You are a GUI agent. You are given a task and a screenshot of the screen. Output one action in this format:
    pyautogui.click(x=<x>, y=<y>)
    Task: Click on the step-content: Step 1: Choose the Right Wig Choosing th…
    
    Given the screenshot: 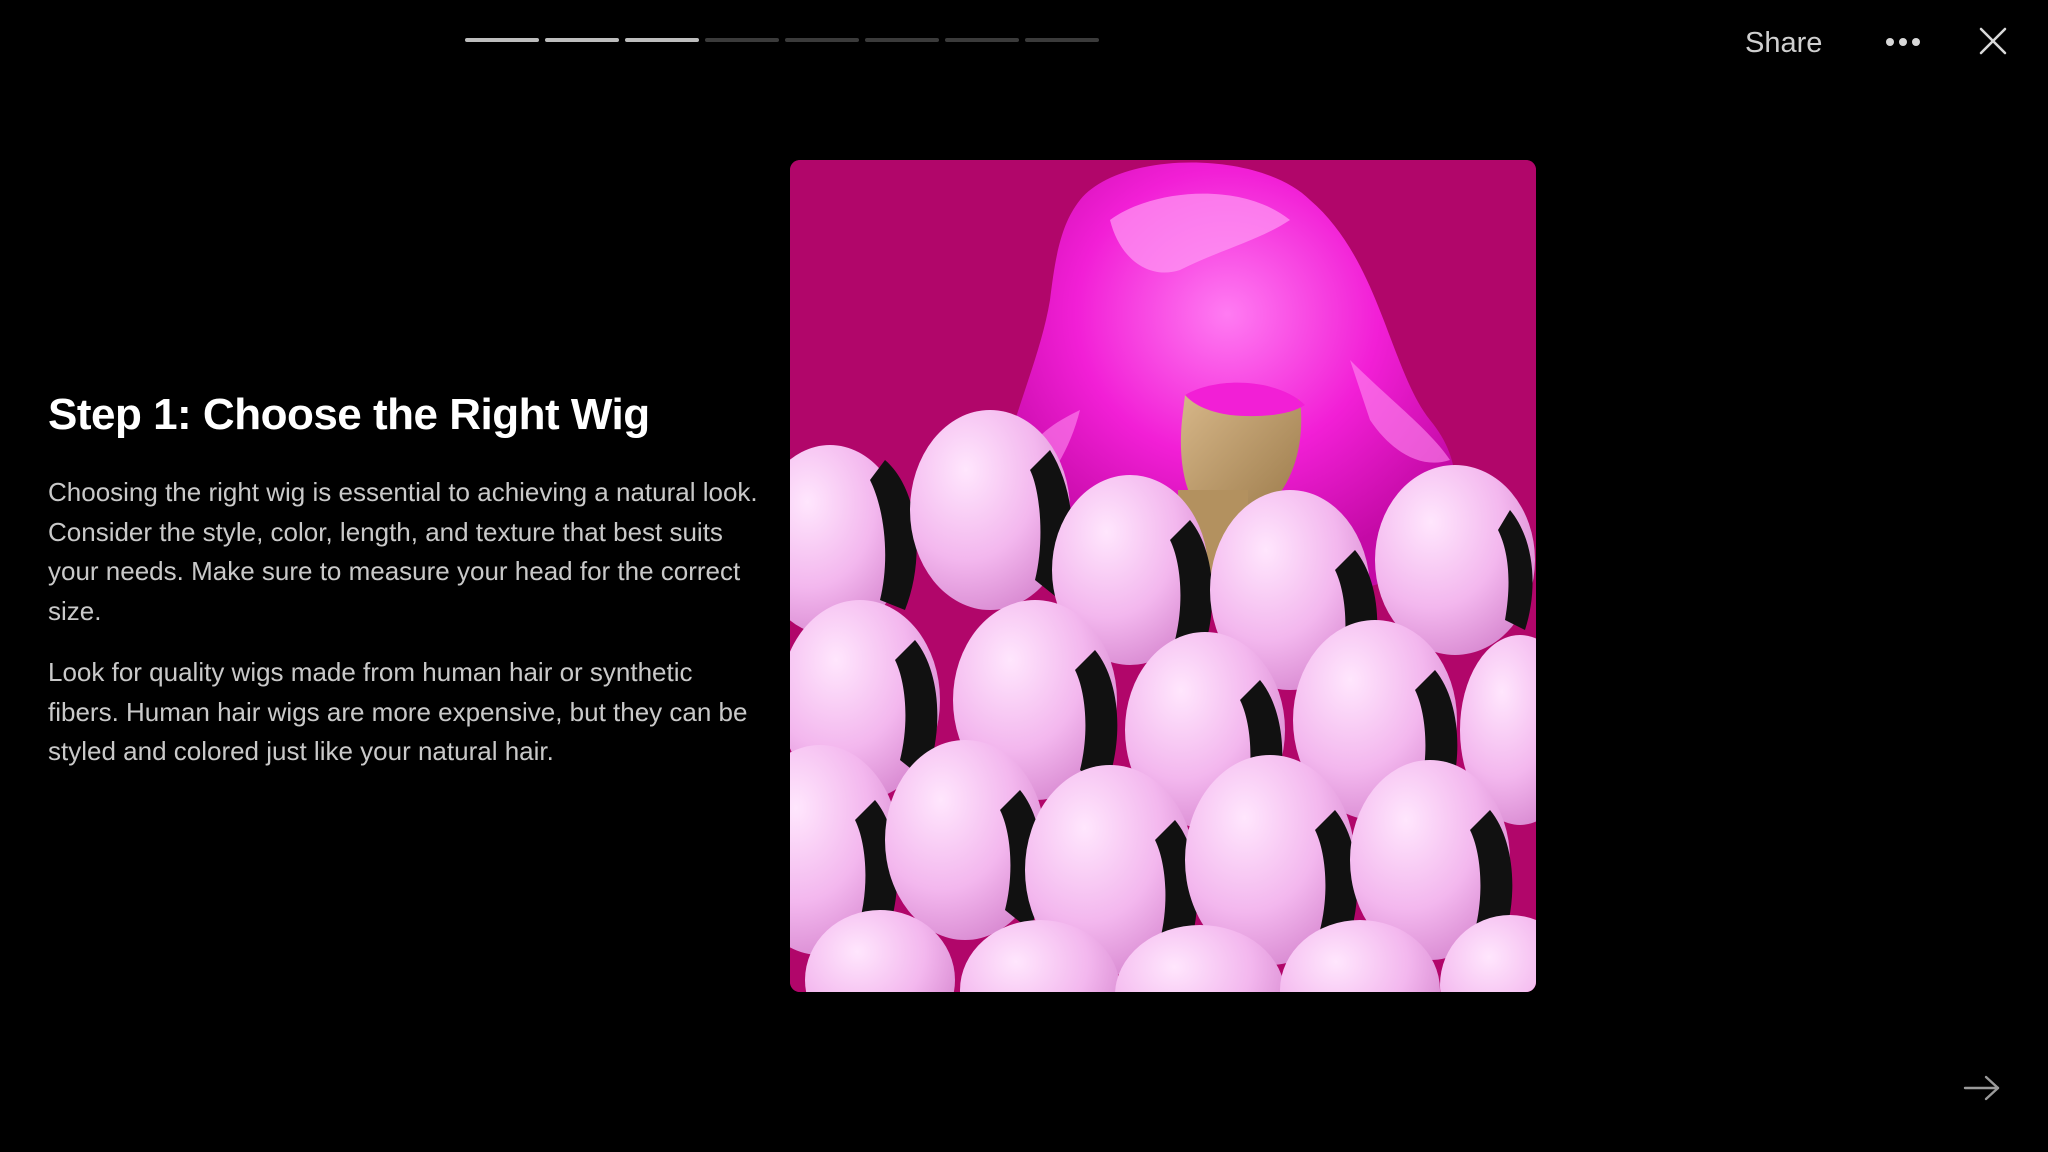 What is the action you would take?
    pyautogui.click(x=403, y=589)
    